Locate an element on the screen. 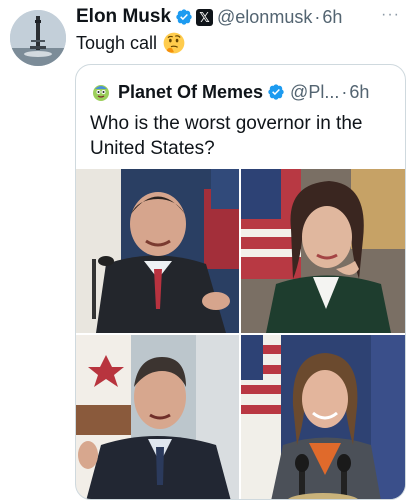 Image resolution: width=414 pixels, height=500 pixels. x-affiliate-icon: 𝕏 is located at coordinates (205, 17).